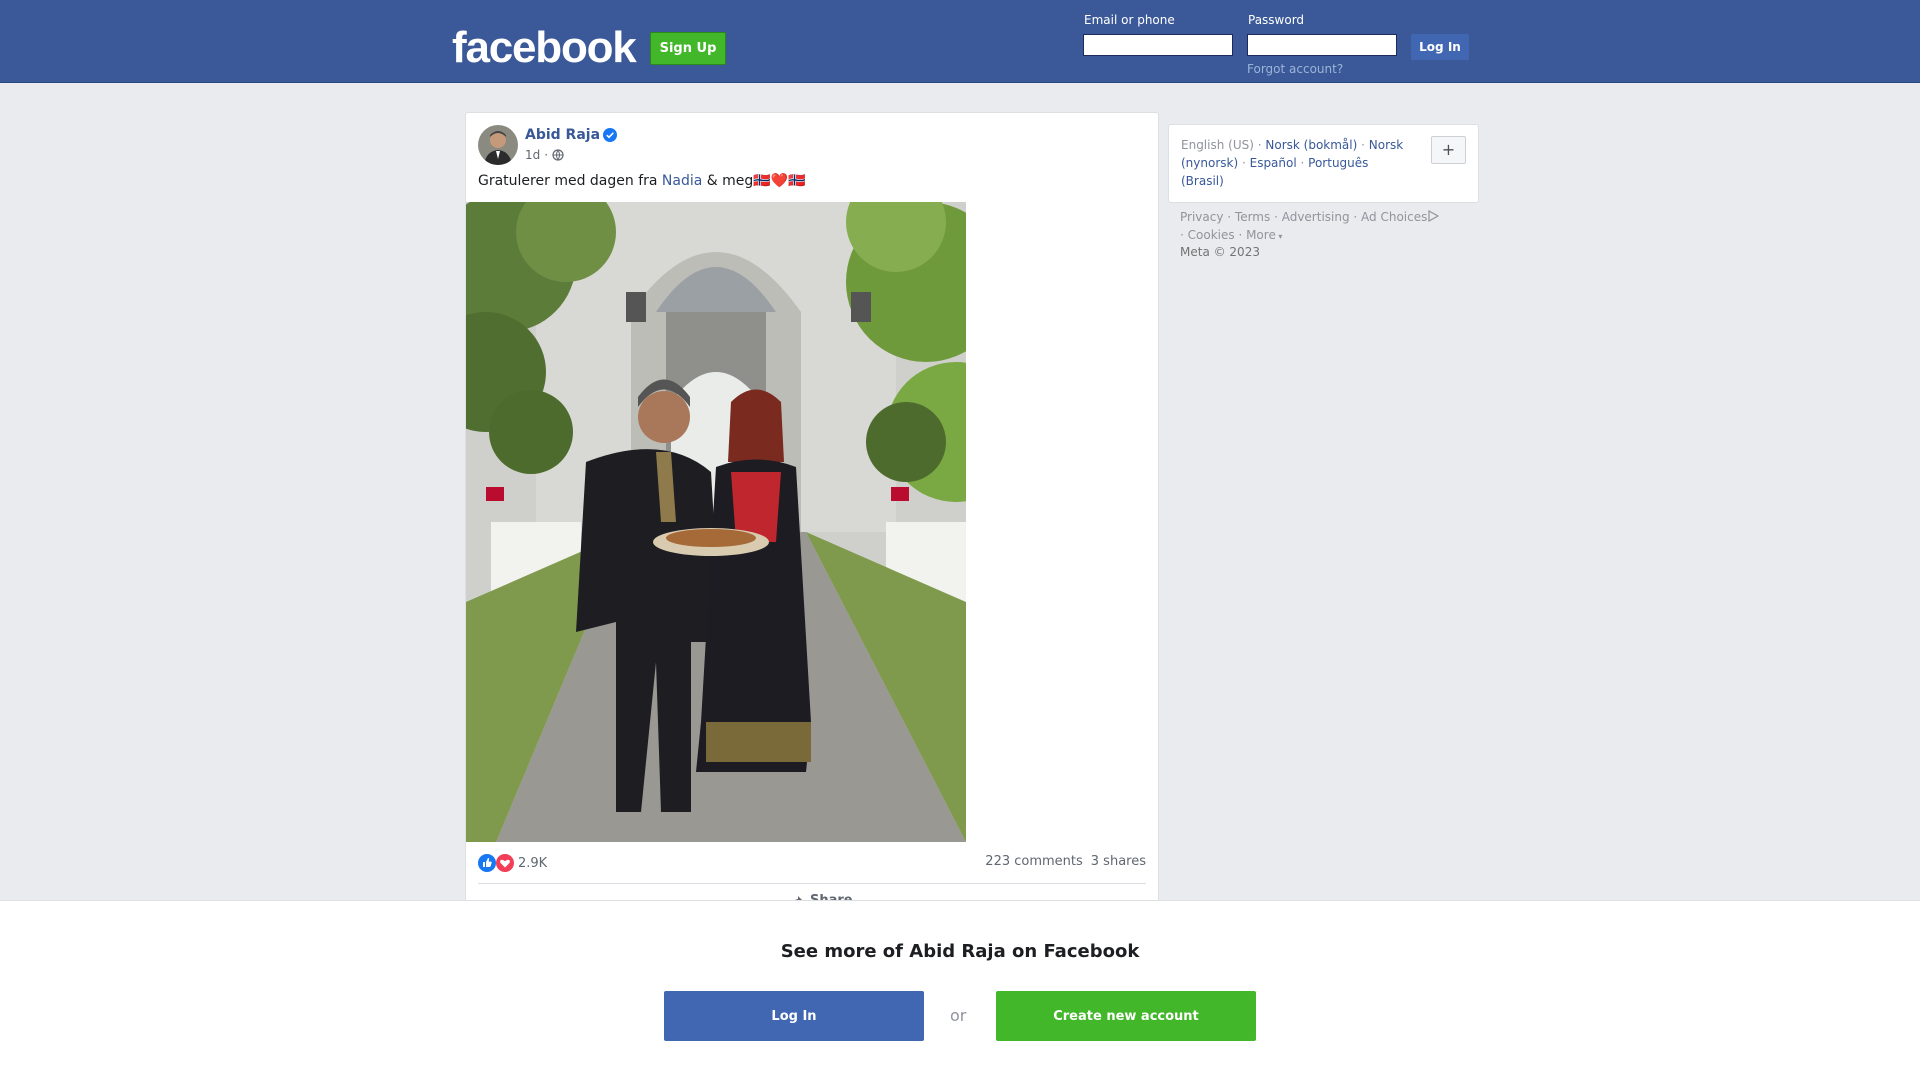 This screenshot has height=1081, width=1920. Describe the element at coordinates (1211, 235) in the screenshot. I see `footer-link-cookies: Cookies` at that location.